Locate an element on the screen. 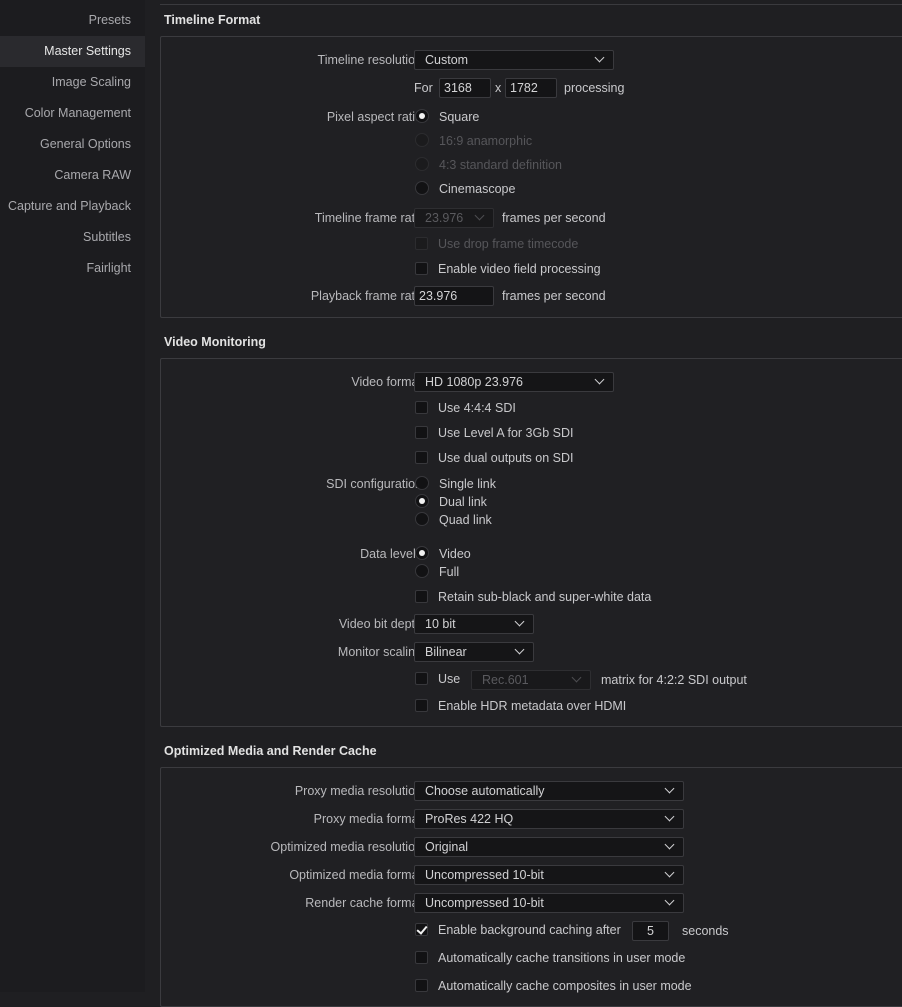 The image size is (902, 1007). video-bit-depth-label: Video bit depth is located at coordinates (380, 624).